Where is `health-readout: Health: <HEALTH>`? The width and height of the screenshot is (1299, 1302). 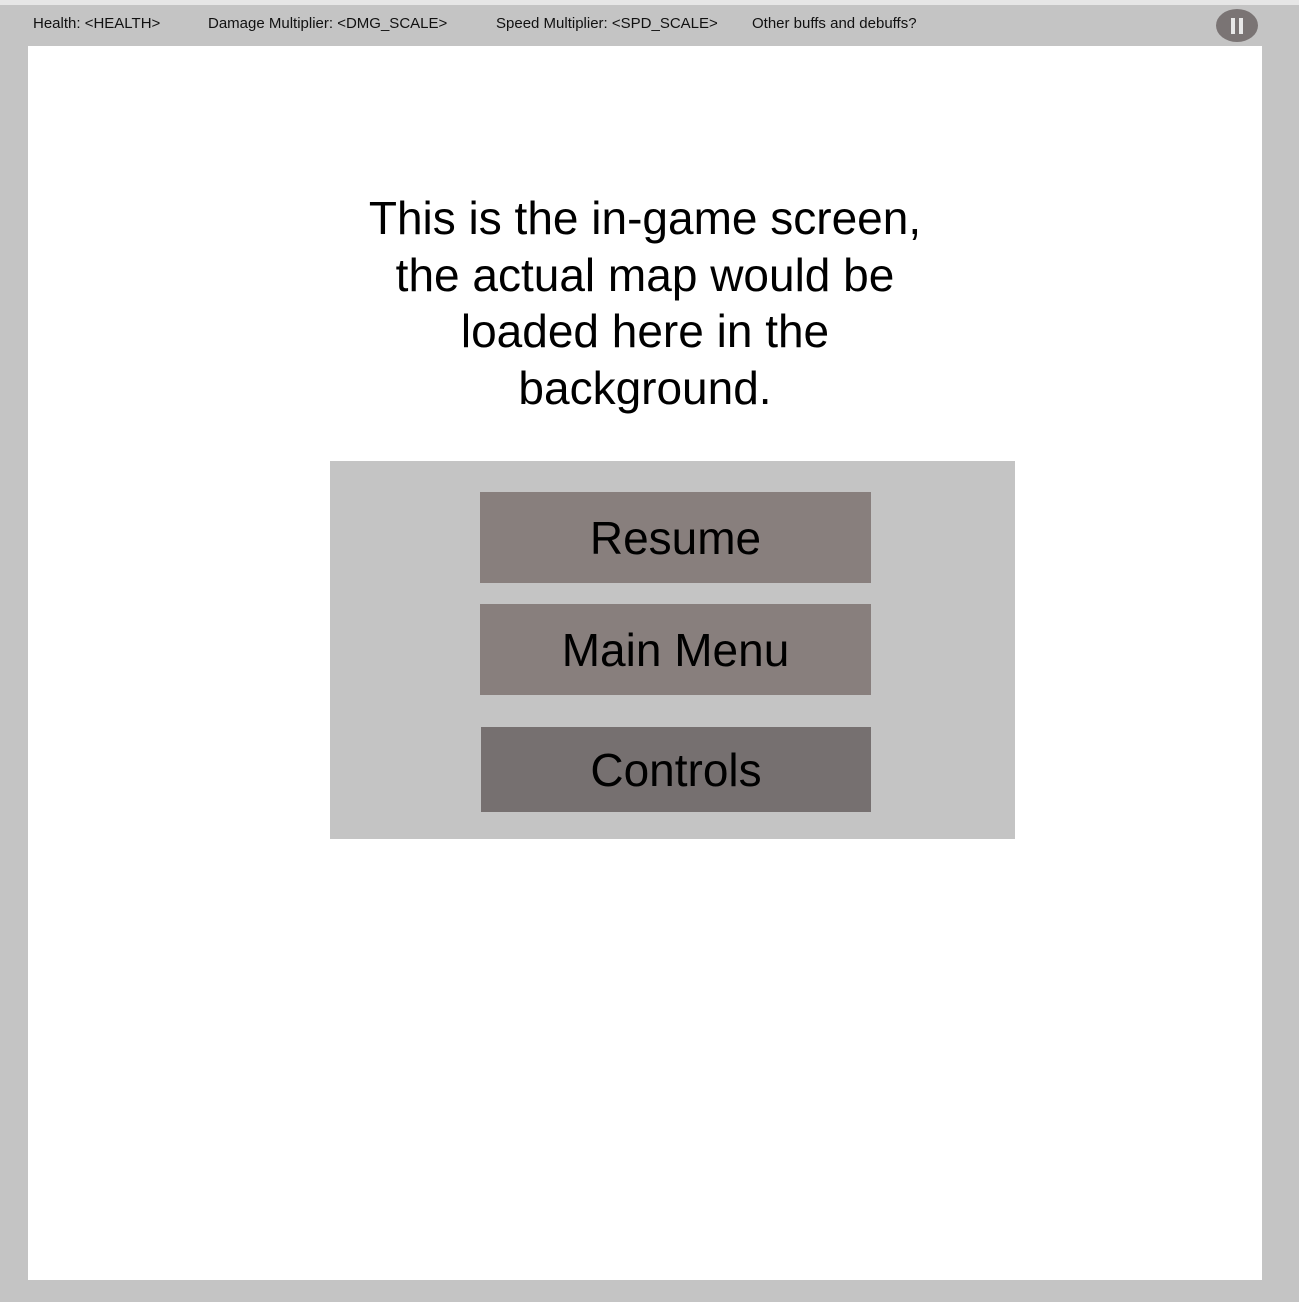
health-readout: Health: <HEALTH> is located at coordinates (97, 23).